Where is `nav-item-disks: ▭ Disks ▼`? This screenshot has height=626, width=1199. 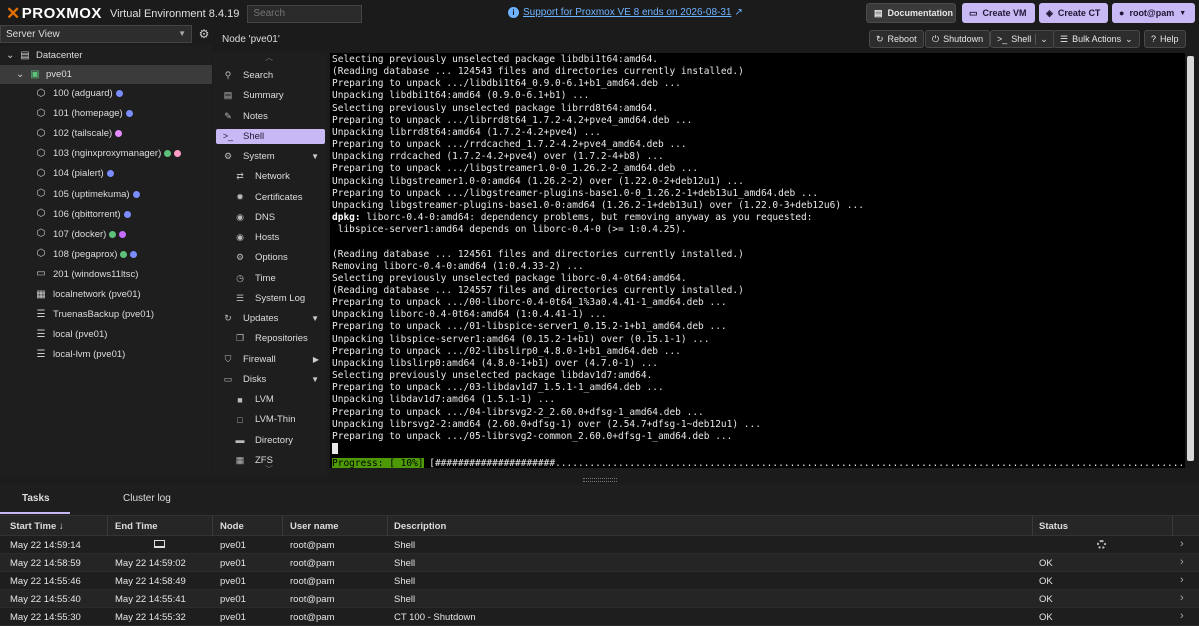
nav-item-disks: ▭ Disks ▼ is located at coordinates (270, 379).